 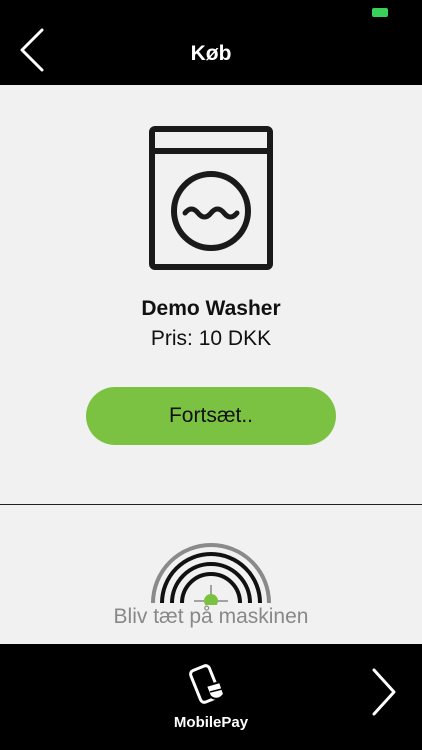 I want to click on battery-icon, so click(x=380, y=12).